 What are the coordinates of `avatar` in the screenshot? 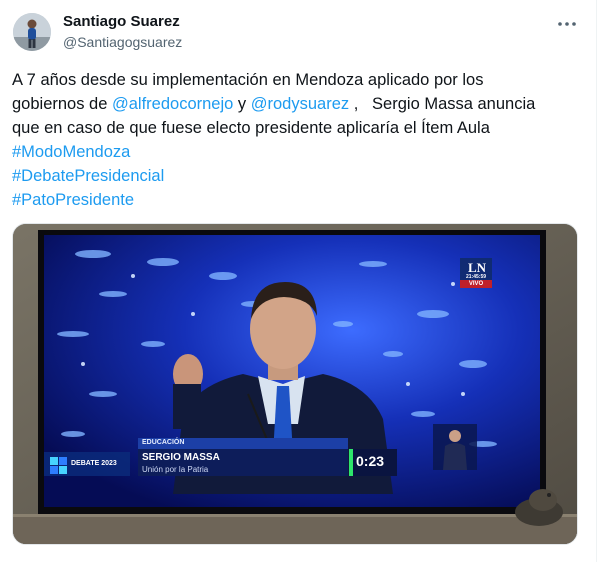 It's located at (32, 32).